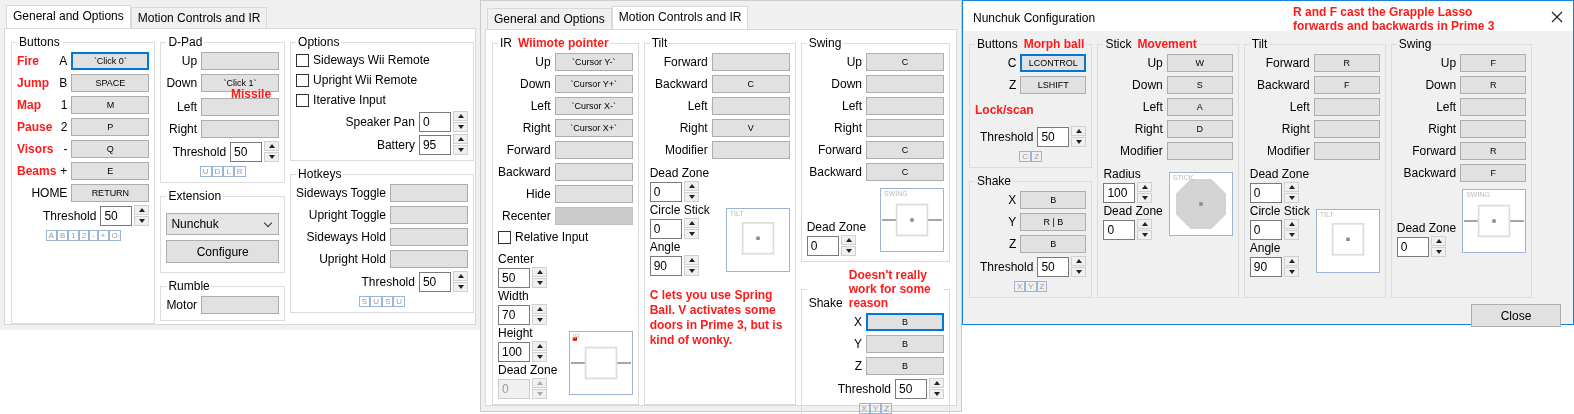 This screenshot has height=414, width=1574. I want to click on binding-button: LCONTROL, so click(1053, 63).